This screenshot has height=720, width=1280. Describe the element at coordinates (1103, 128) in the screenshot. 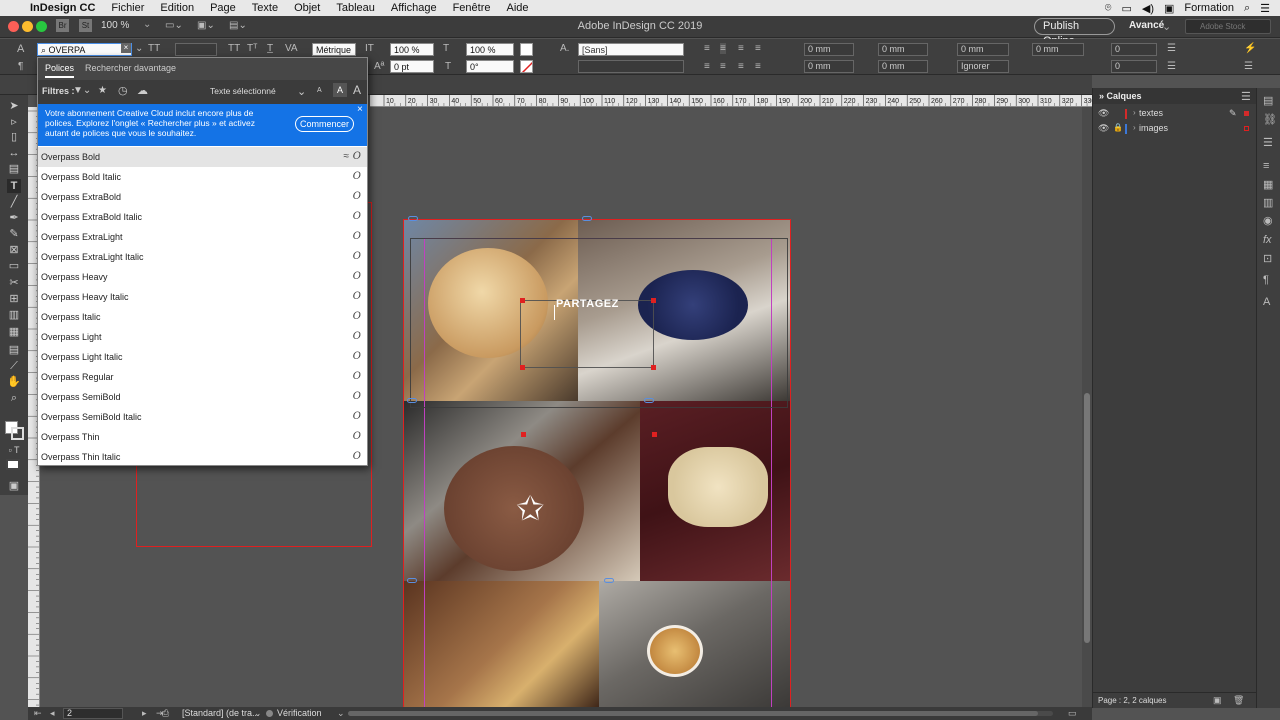

I see `visibility-eye-icon: 👁` at that location.